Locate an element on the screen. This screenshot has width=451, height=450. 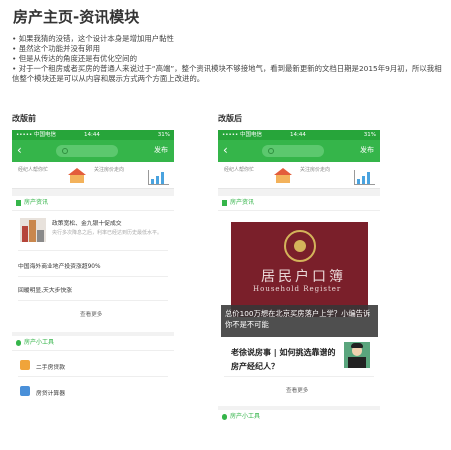
page-title: 房产主页-资讯模块 is located at coordinates (76, 17).